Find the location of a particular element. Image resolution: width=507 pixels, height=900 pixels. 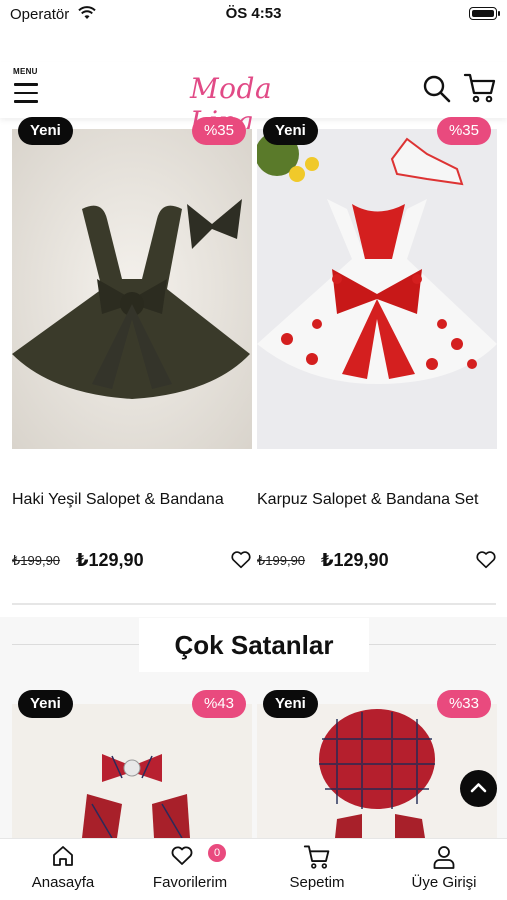

favorites-count-badge: 0 is located at coordinates (217, 853).